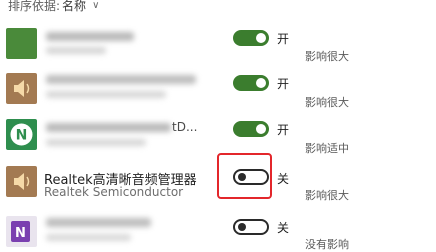 The image size is (436, 252). I want to click on sort-by-dropdown: 排序依据: 名称 ∨, so click(53, 7).